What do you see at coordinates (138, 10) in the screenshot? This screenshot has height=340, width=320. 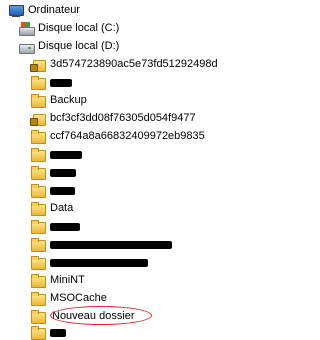 I see `tree-item-ordinateur: Ordinateur` at bounding box center [138, 10].